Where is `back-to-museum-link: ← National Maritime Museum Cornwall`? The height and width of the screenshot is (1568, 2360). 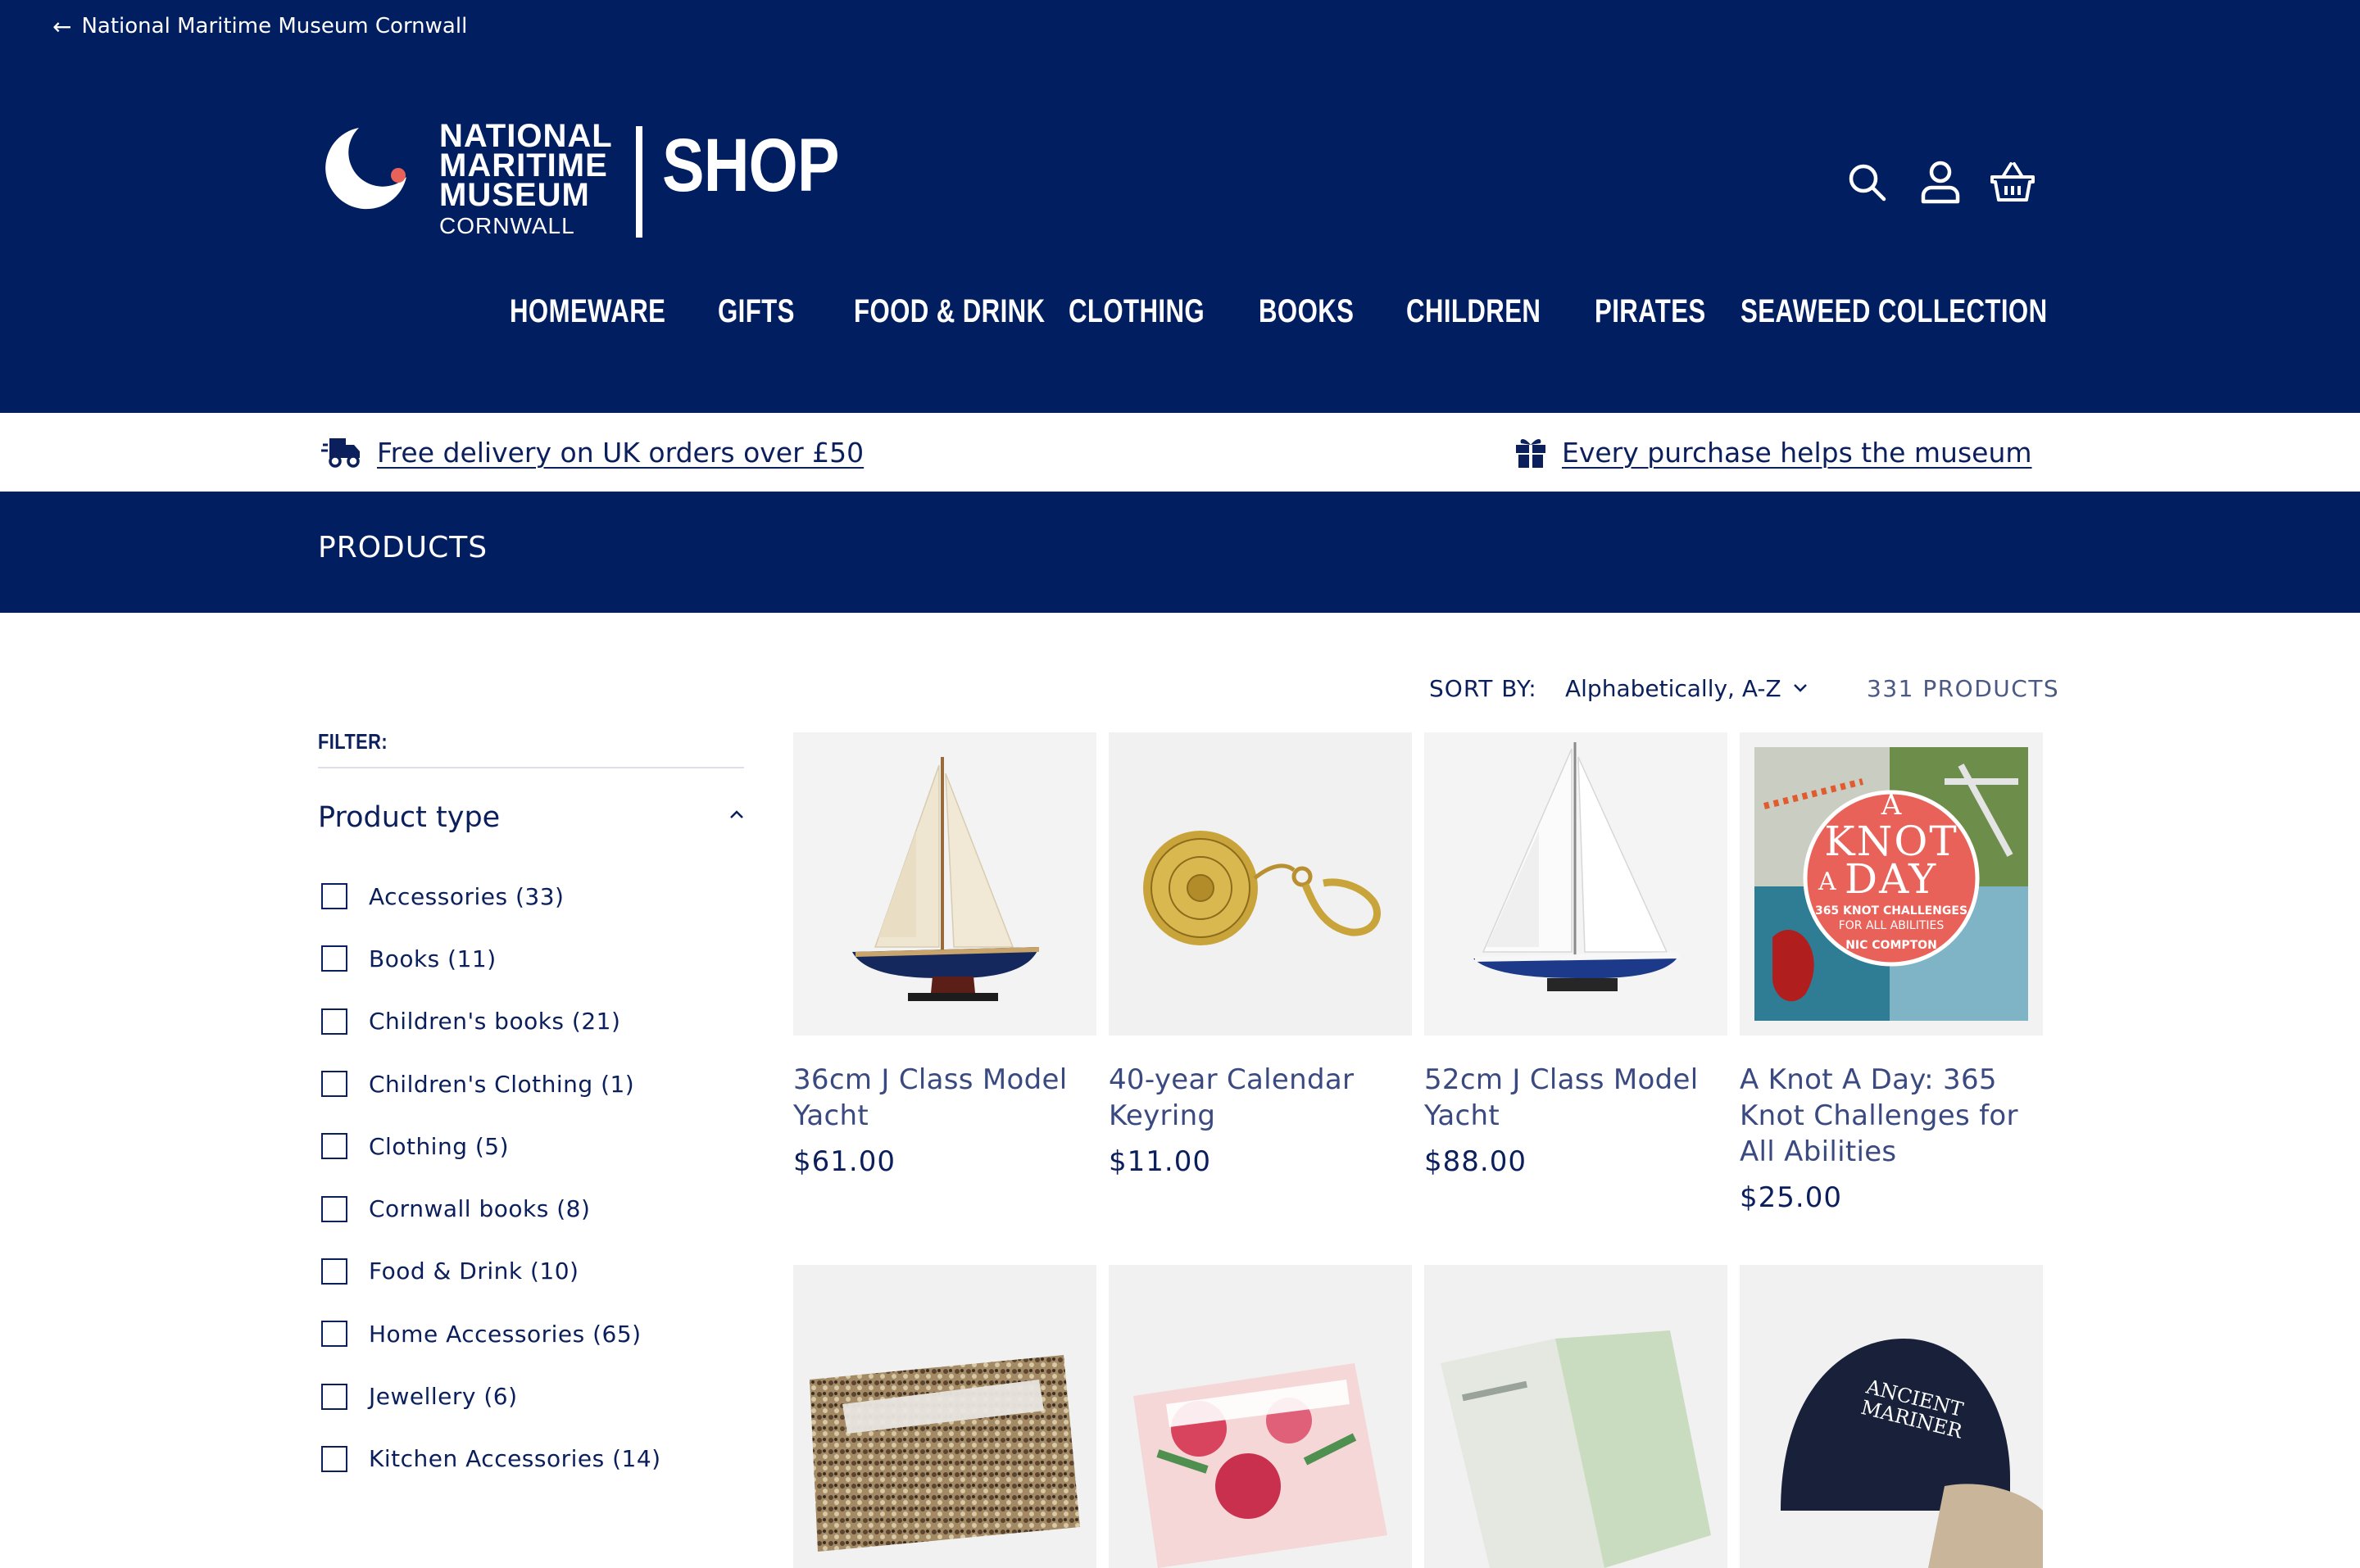 back-to-museum-link: ← National Maritime Museum Cornwall is located at coordinates (259, 26).